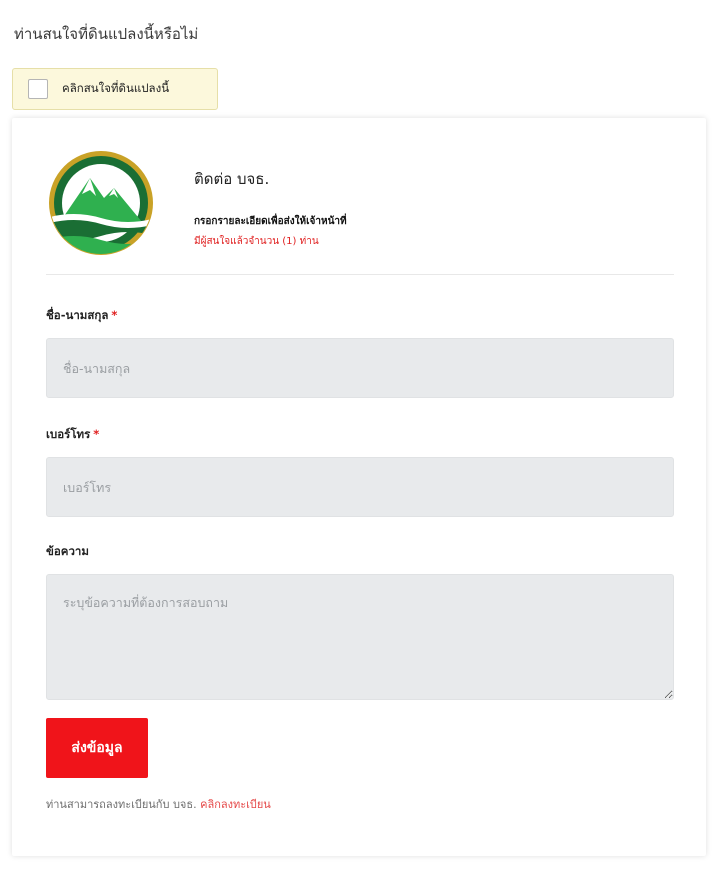  I want to click on name-label-text: ชื่อ-นามสกุล, so click(77, 315).